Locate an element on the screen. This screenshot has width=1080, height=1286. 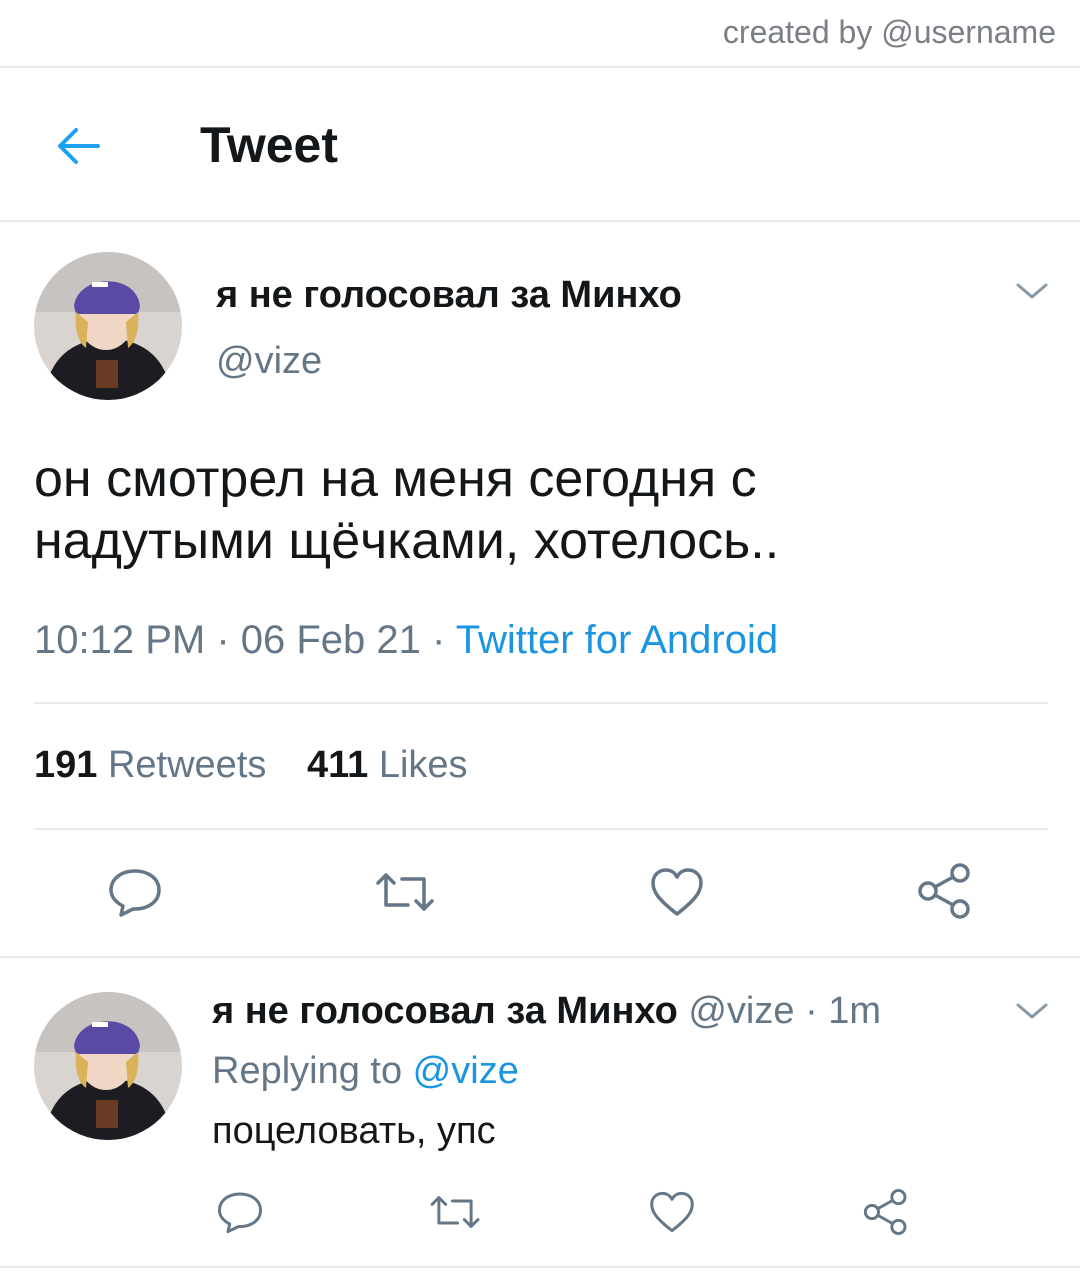
back-button is located at coordinates (78, 148).